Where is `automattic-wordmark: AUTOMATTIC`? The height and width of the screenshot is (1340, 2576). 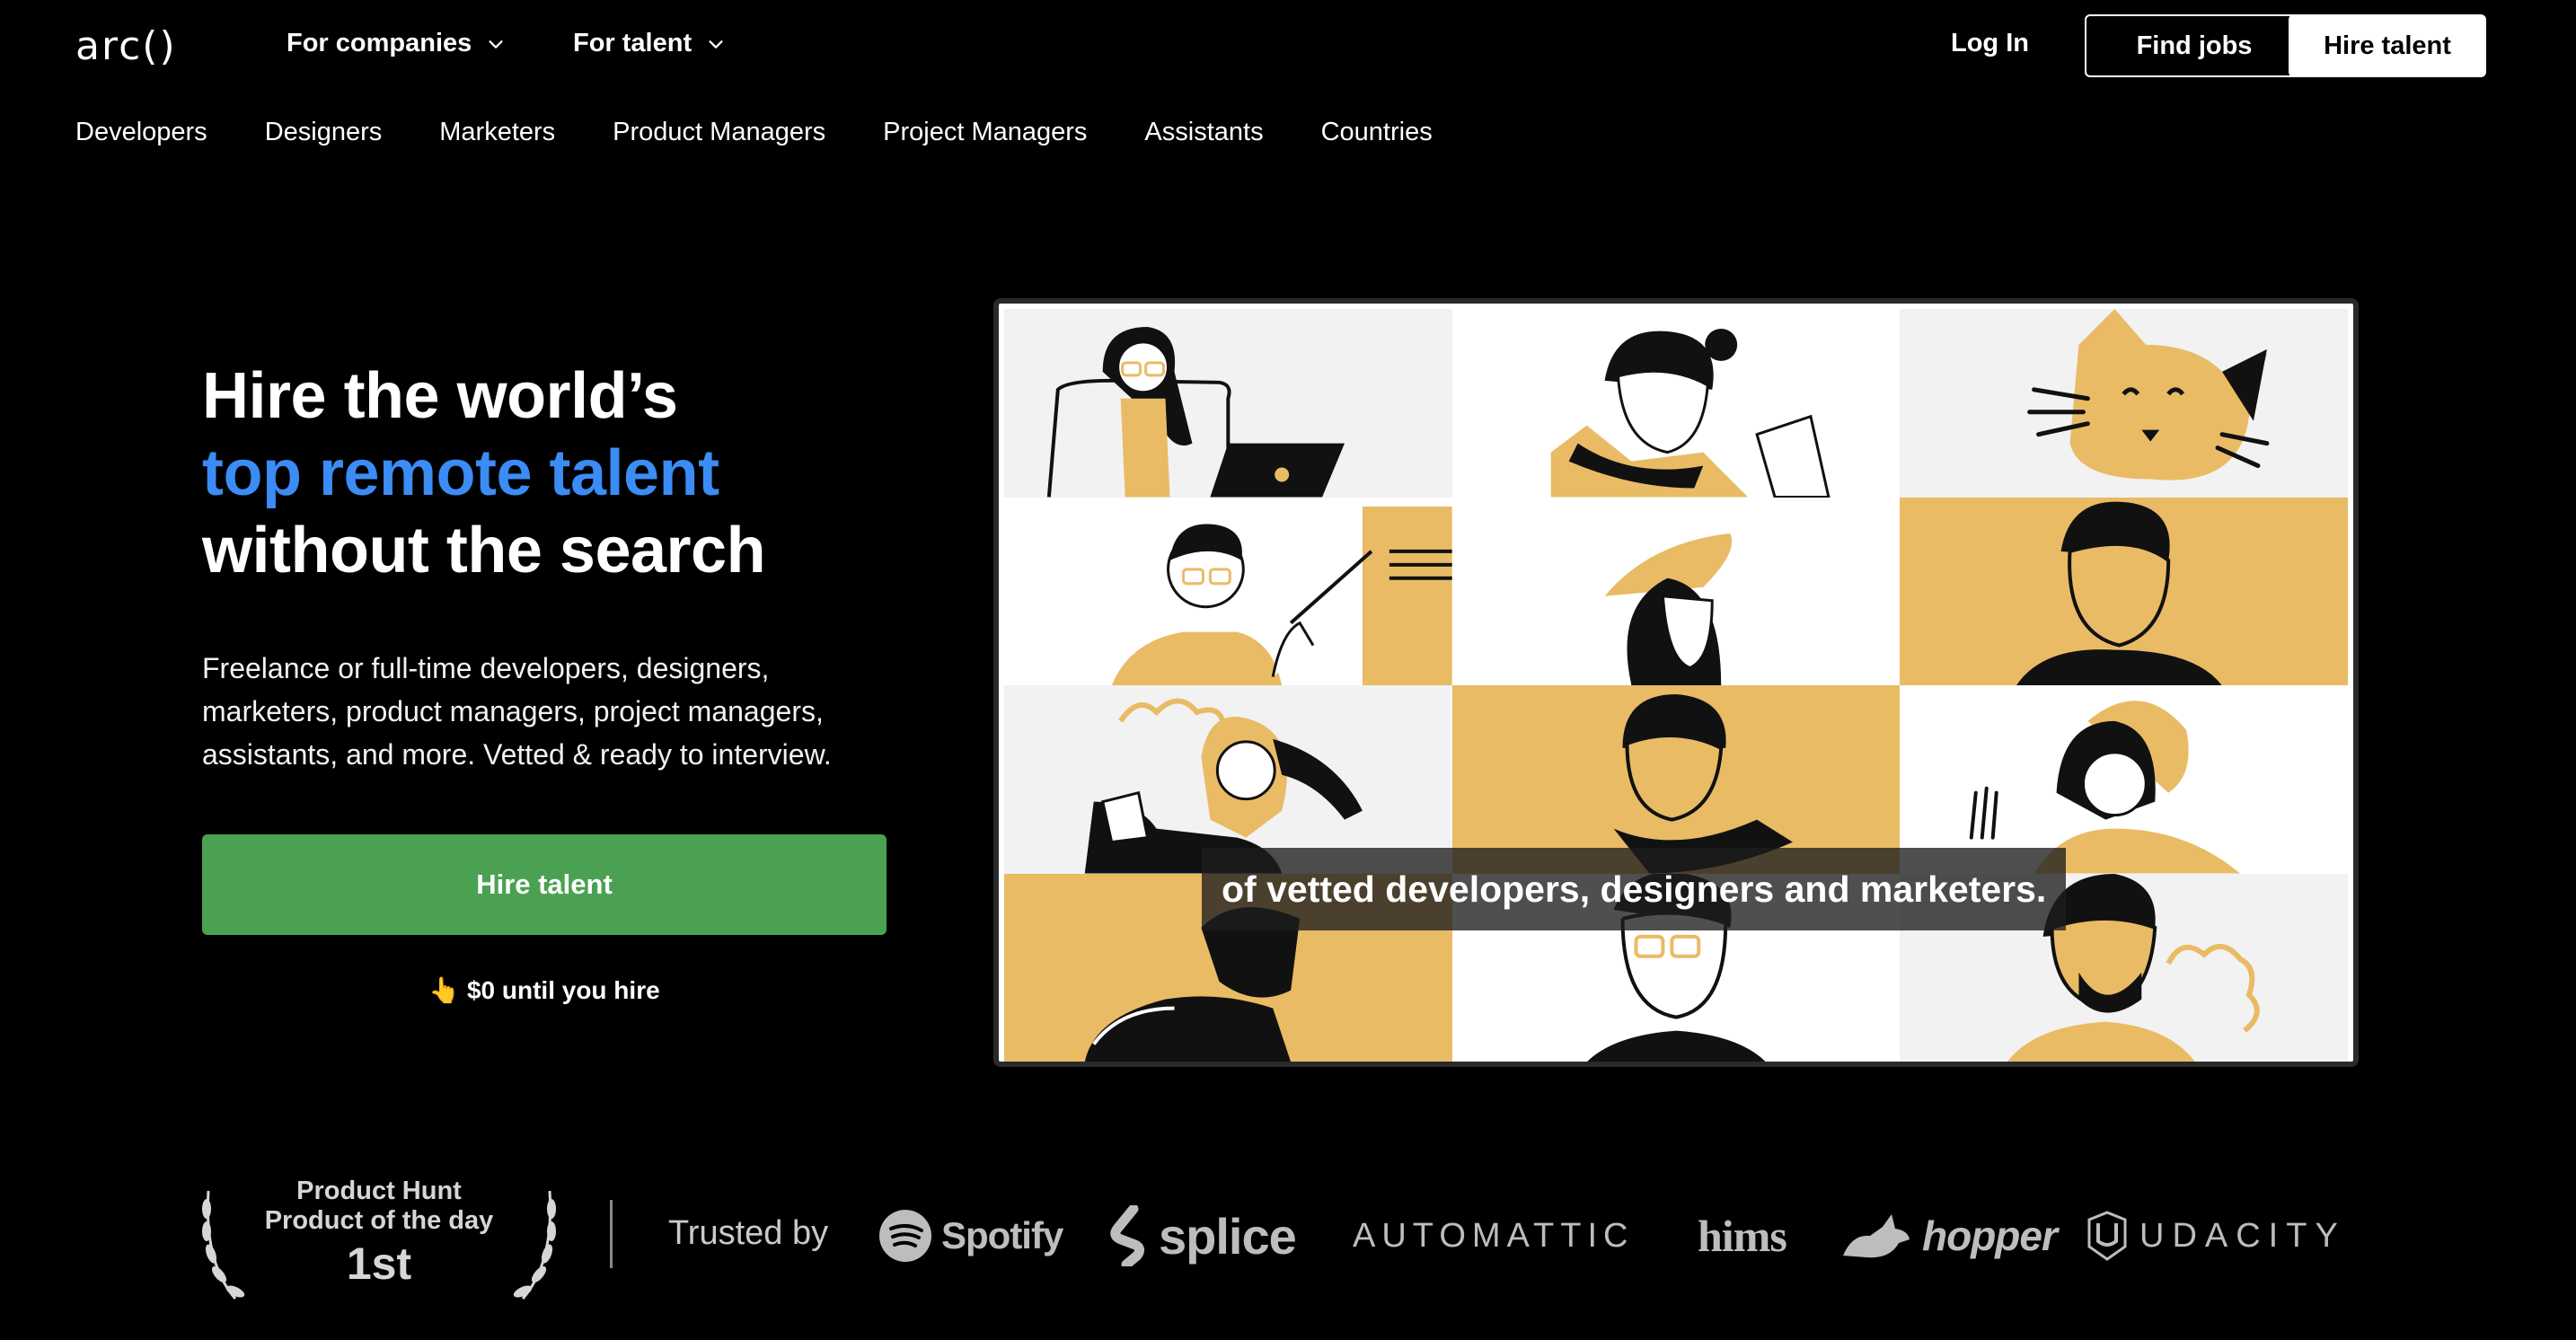
automattic-wordmark: AUTOMATTIC is located at coordinates (1494, 1236).